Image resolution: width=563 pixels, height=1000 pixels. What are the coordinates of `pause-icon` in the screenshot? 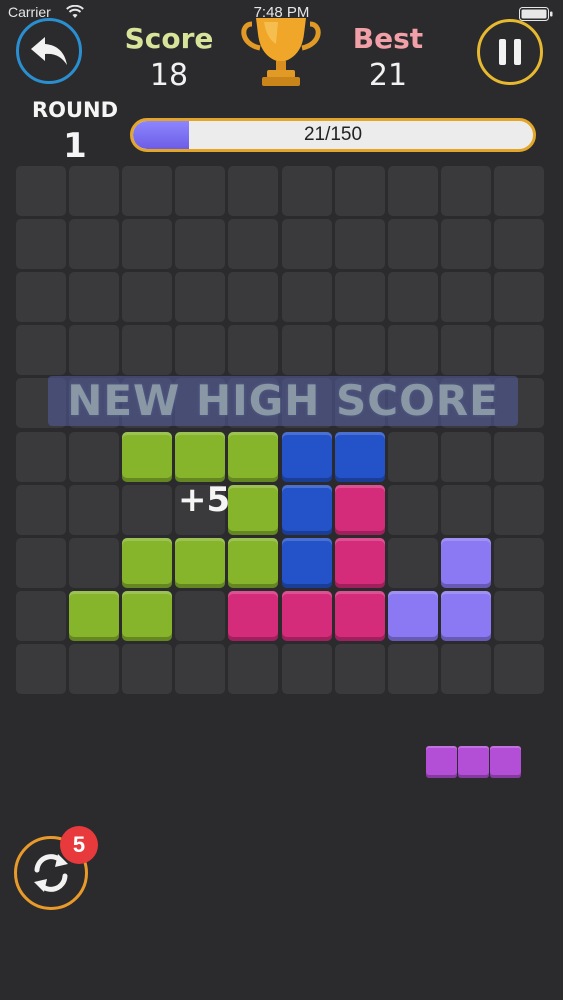 It's located at (510, 52).